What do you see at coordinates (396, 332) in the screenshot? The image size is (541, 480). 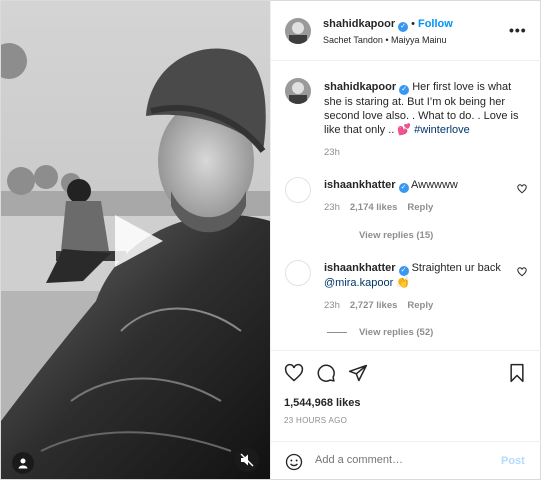 I see `view-replies-label: View replies (52)` at bounding box center [396, 332].